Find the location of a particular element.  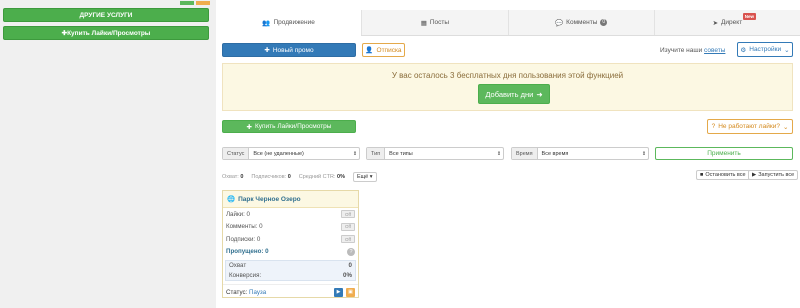

not-working-button: ? Не работают лайки? ⌄ is located at coordinates (750, 126).